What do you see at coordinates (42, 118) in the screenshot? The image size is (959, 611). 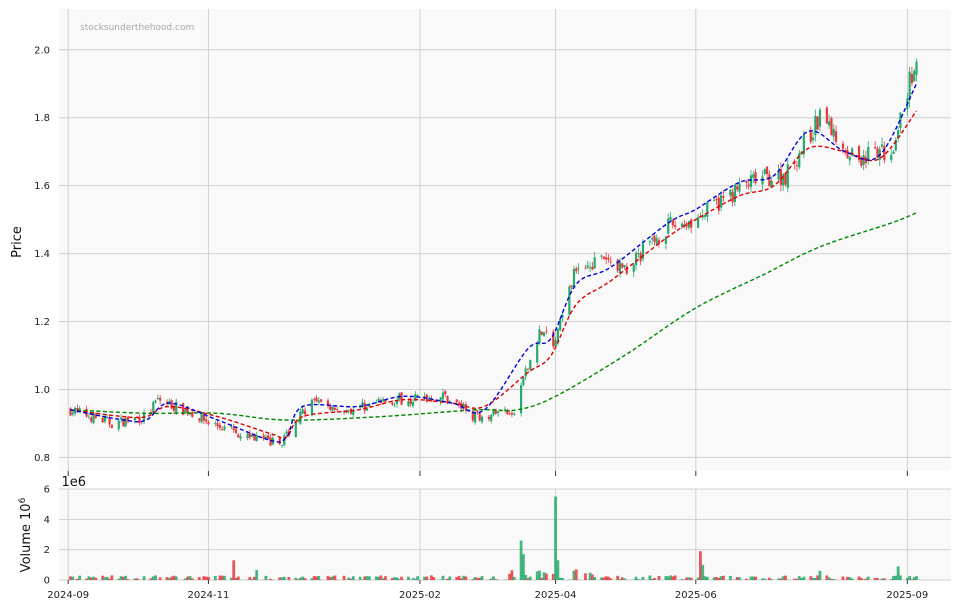 I see `price-y-tick-label: 1.8` at bounding box center [42, 118].